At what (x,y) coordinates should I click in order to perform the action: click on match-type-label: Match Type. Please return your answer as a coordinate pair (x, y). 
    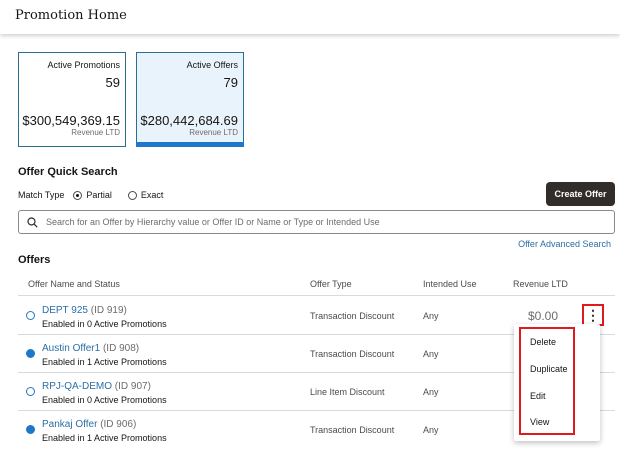
    Looking at the image, I should click on (41, 195).